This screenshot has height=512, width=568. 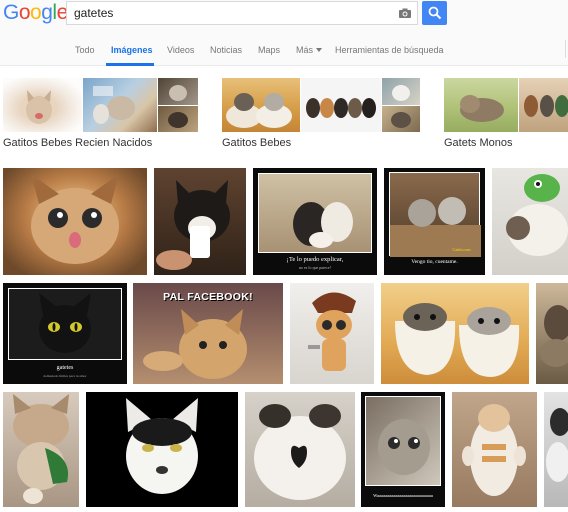 I want to click on tab-videos: Videos, so click(x=180, y=50).